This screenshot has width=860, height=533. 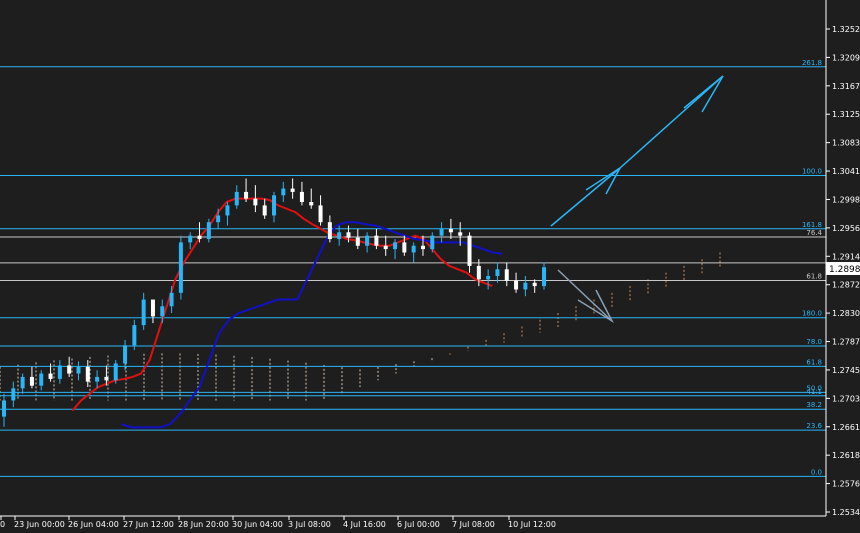 What do you see at coordinates (812, 171) in the screenshot?
I see `level-label: 100.0` at bounding box center [812, 171].